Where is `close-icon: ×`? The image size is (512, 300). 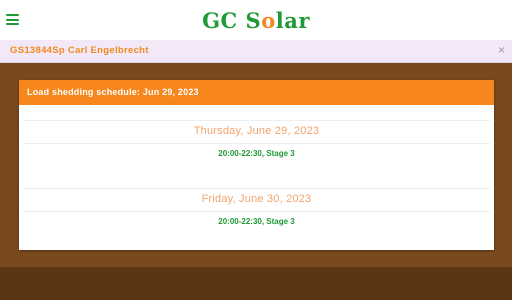
close-icon: × is located at coordinates (501, 50).